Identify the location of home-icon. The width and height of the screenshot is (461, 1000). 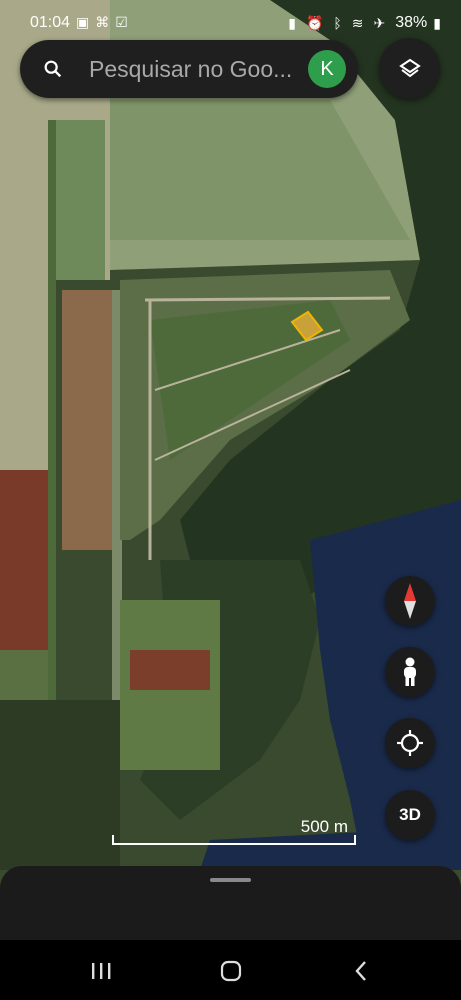
(231, 971).